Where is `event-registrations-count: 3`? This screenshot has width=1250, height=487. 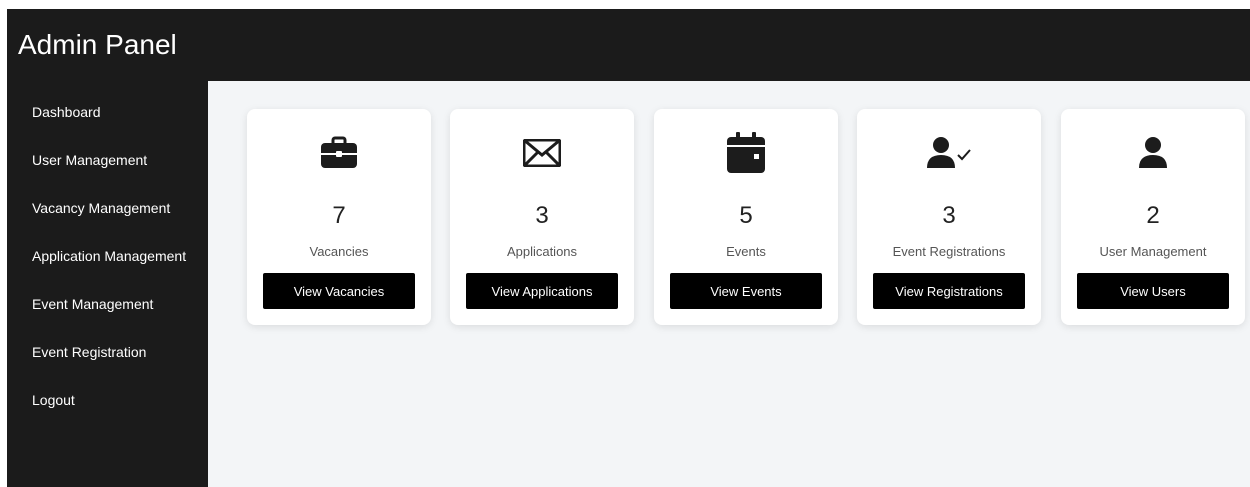 event-registrations-count: 3 is located at coordinates (949, 215).